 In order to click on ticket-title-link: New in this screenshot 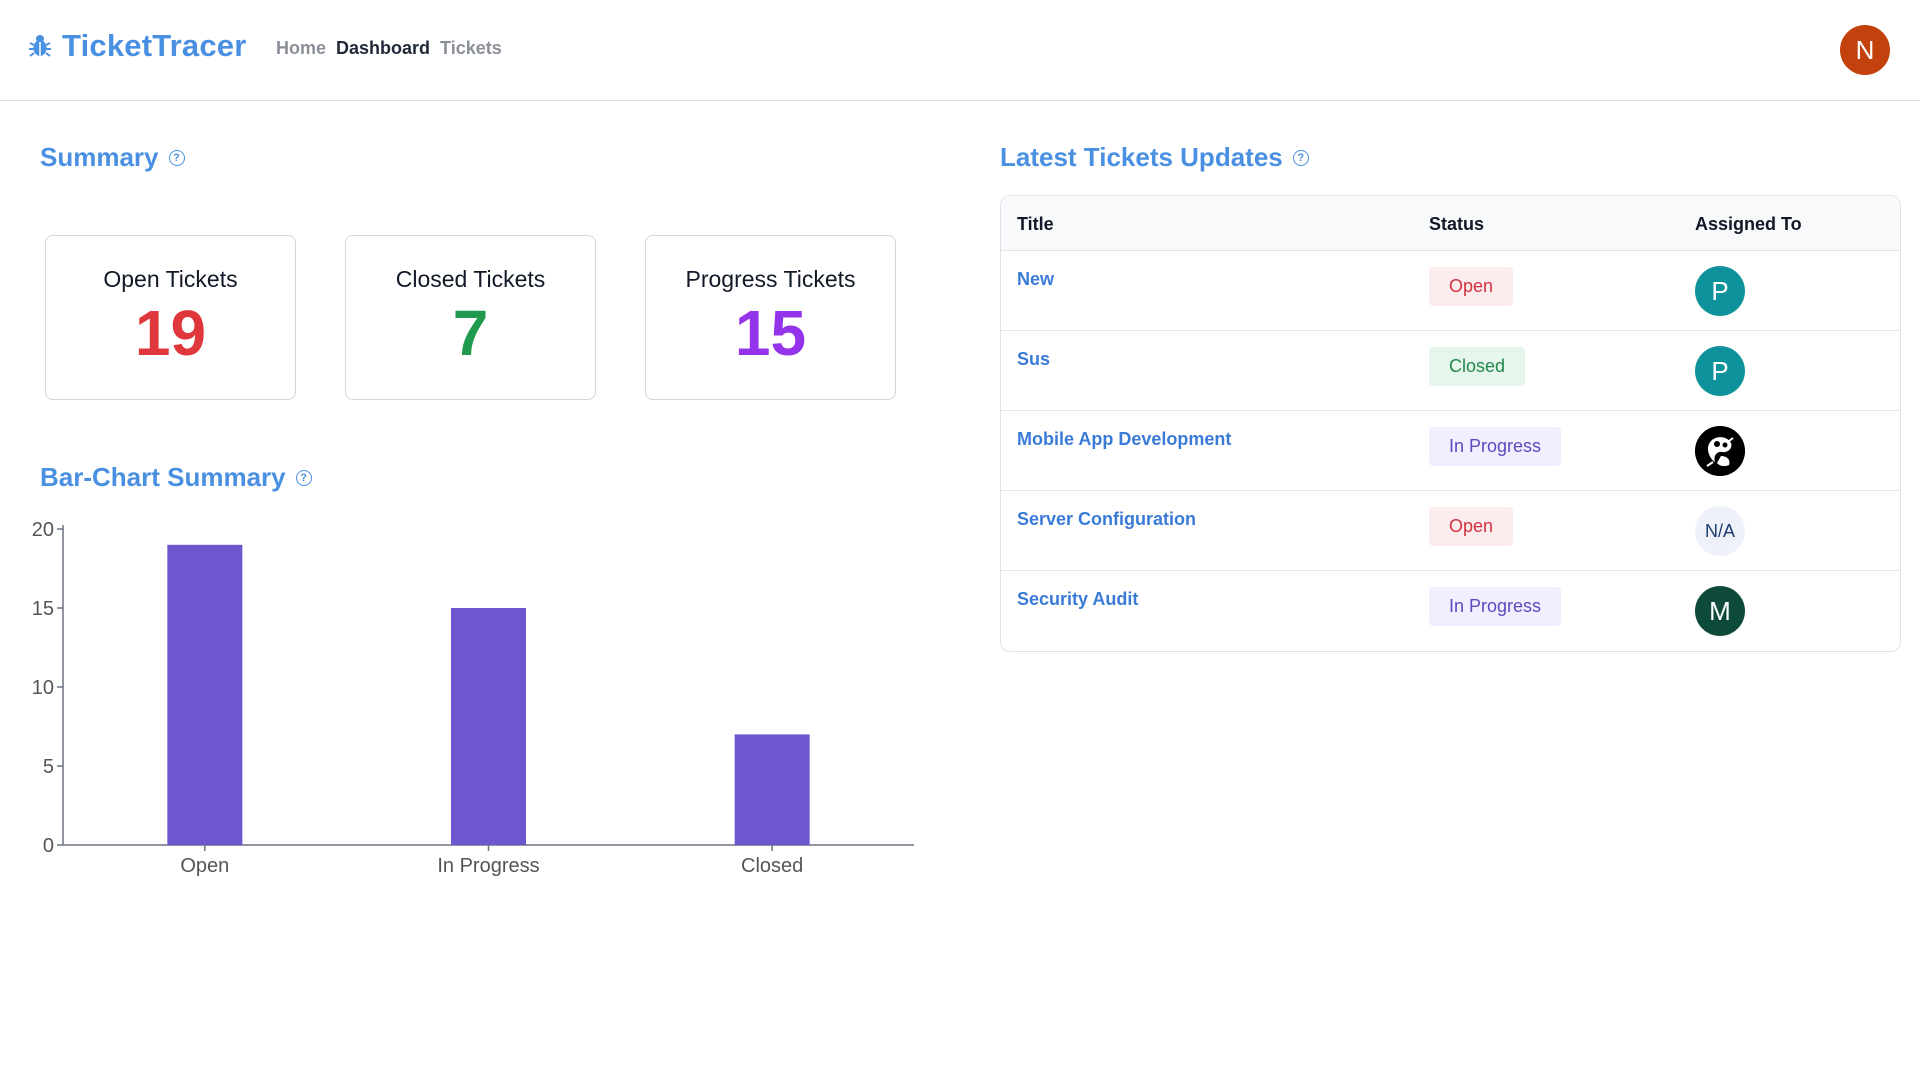, I will do `click(1035, 279)`.